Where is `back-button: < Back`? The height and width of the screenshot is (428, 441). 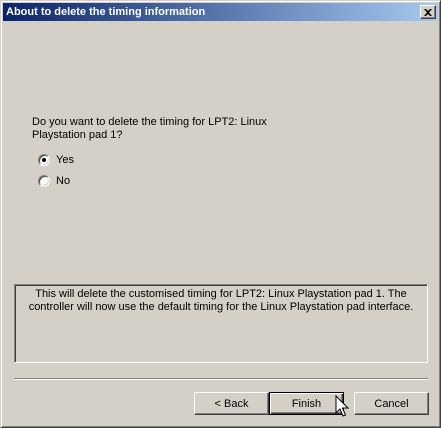
back-button: < Back is located at coordinates (231, 403).